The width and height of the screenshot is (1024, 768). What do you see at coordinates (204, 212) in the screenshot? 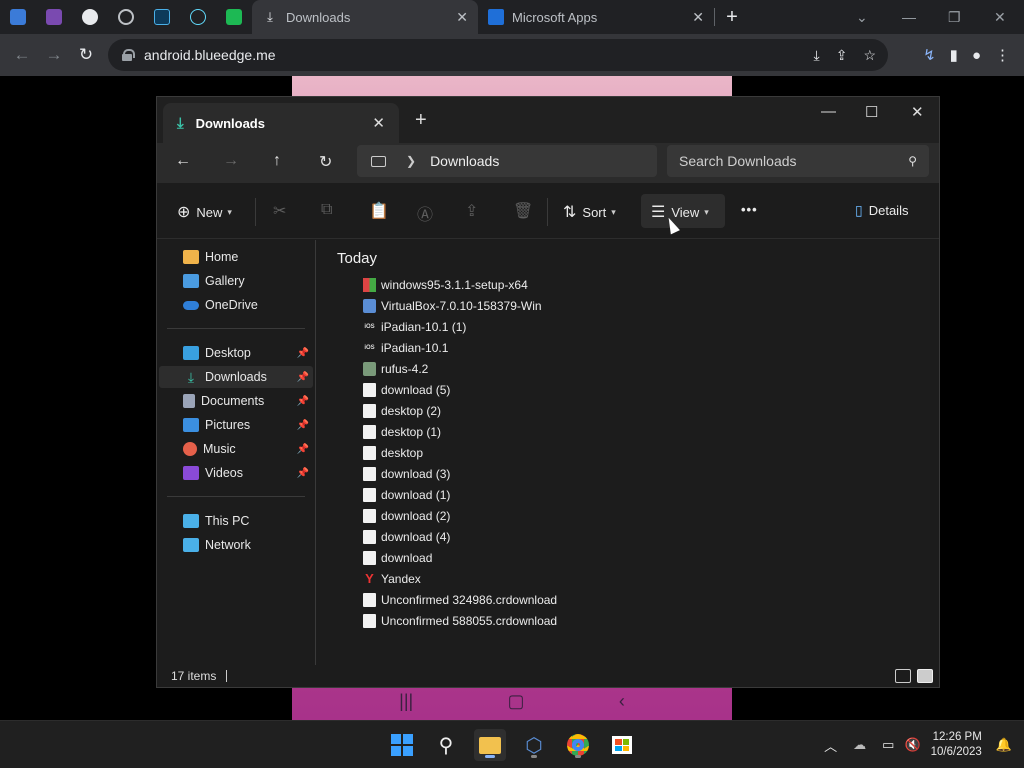
I see `new-button: ⊕ New ▾` at bounding box center [204, 212].